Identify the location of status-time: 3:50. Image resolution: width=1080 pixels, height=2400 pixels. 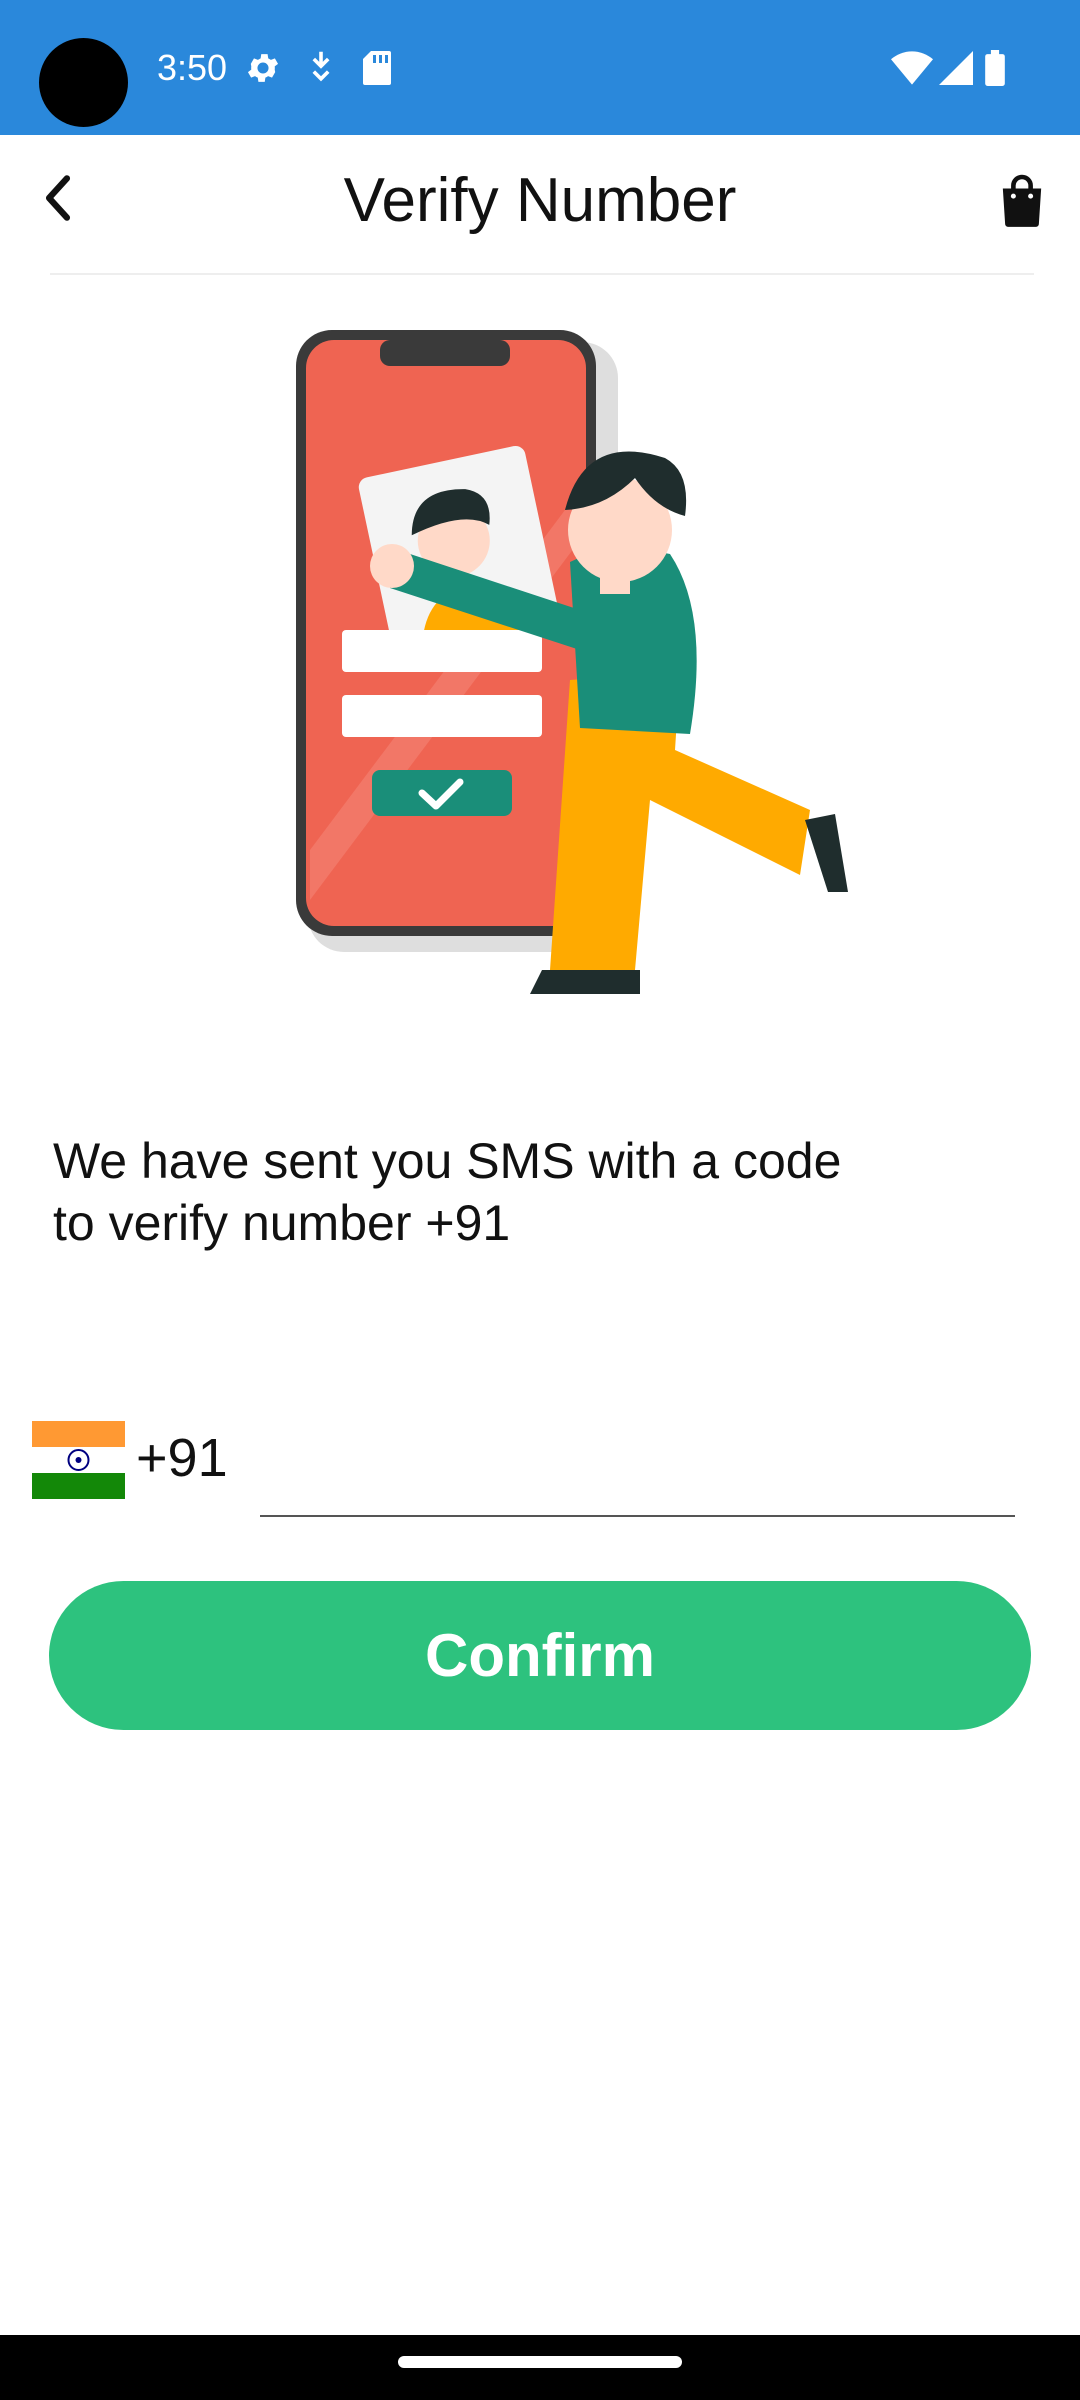
(192, 67).